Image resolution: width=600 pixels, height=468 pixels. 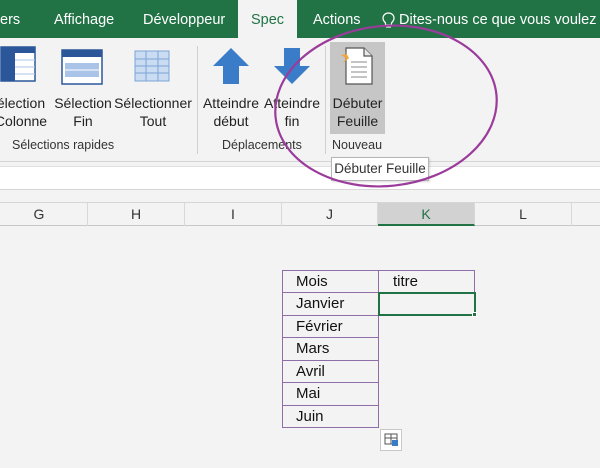 What do you see at coordinates (83, 121) in the screenshot?
I see `selection-fin-label-2: Fin` at bounding box center [83, 121].